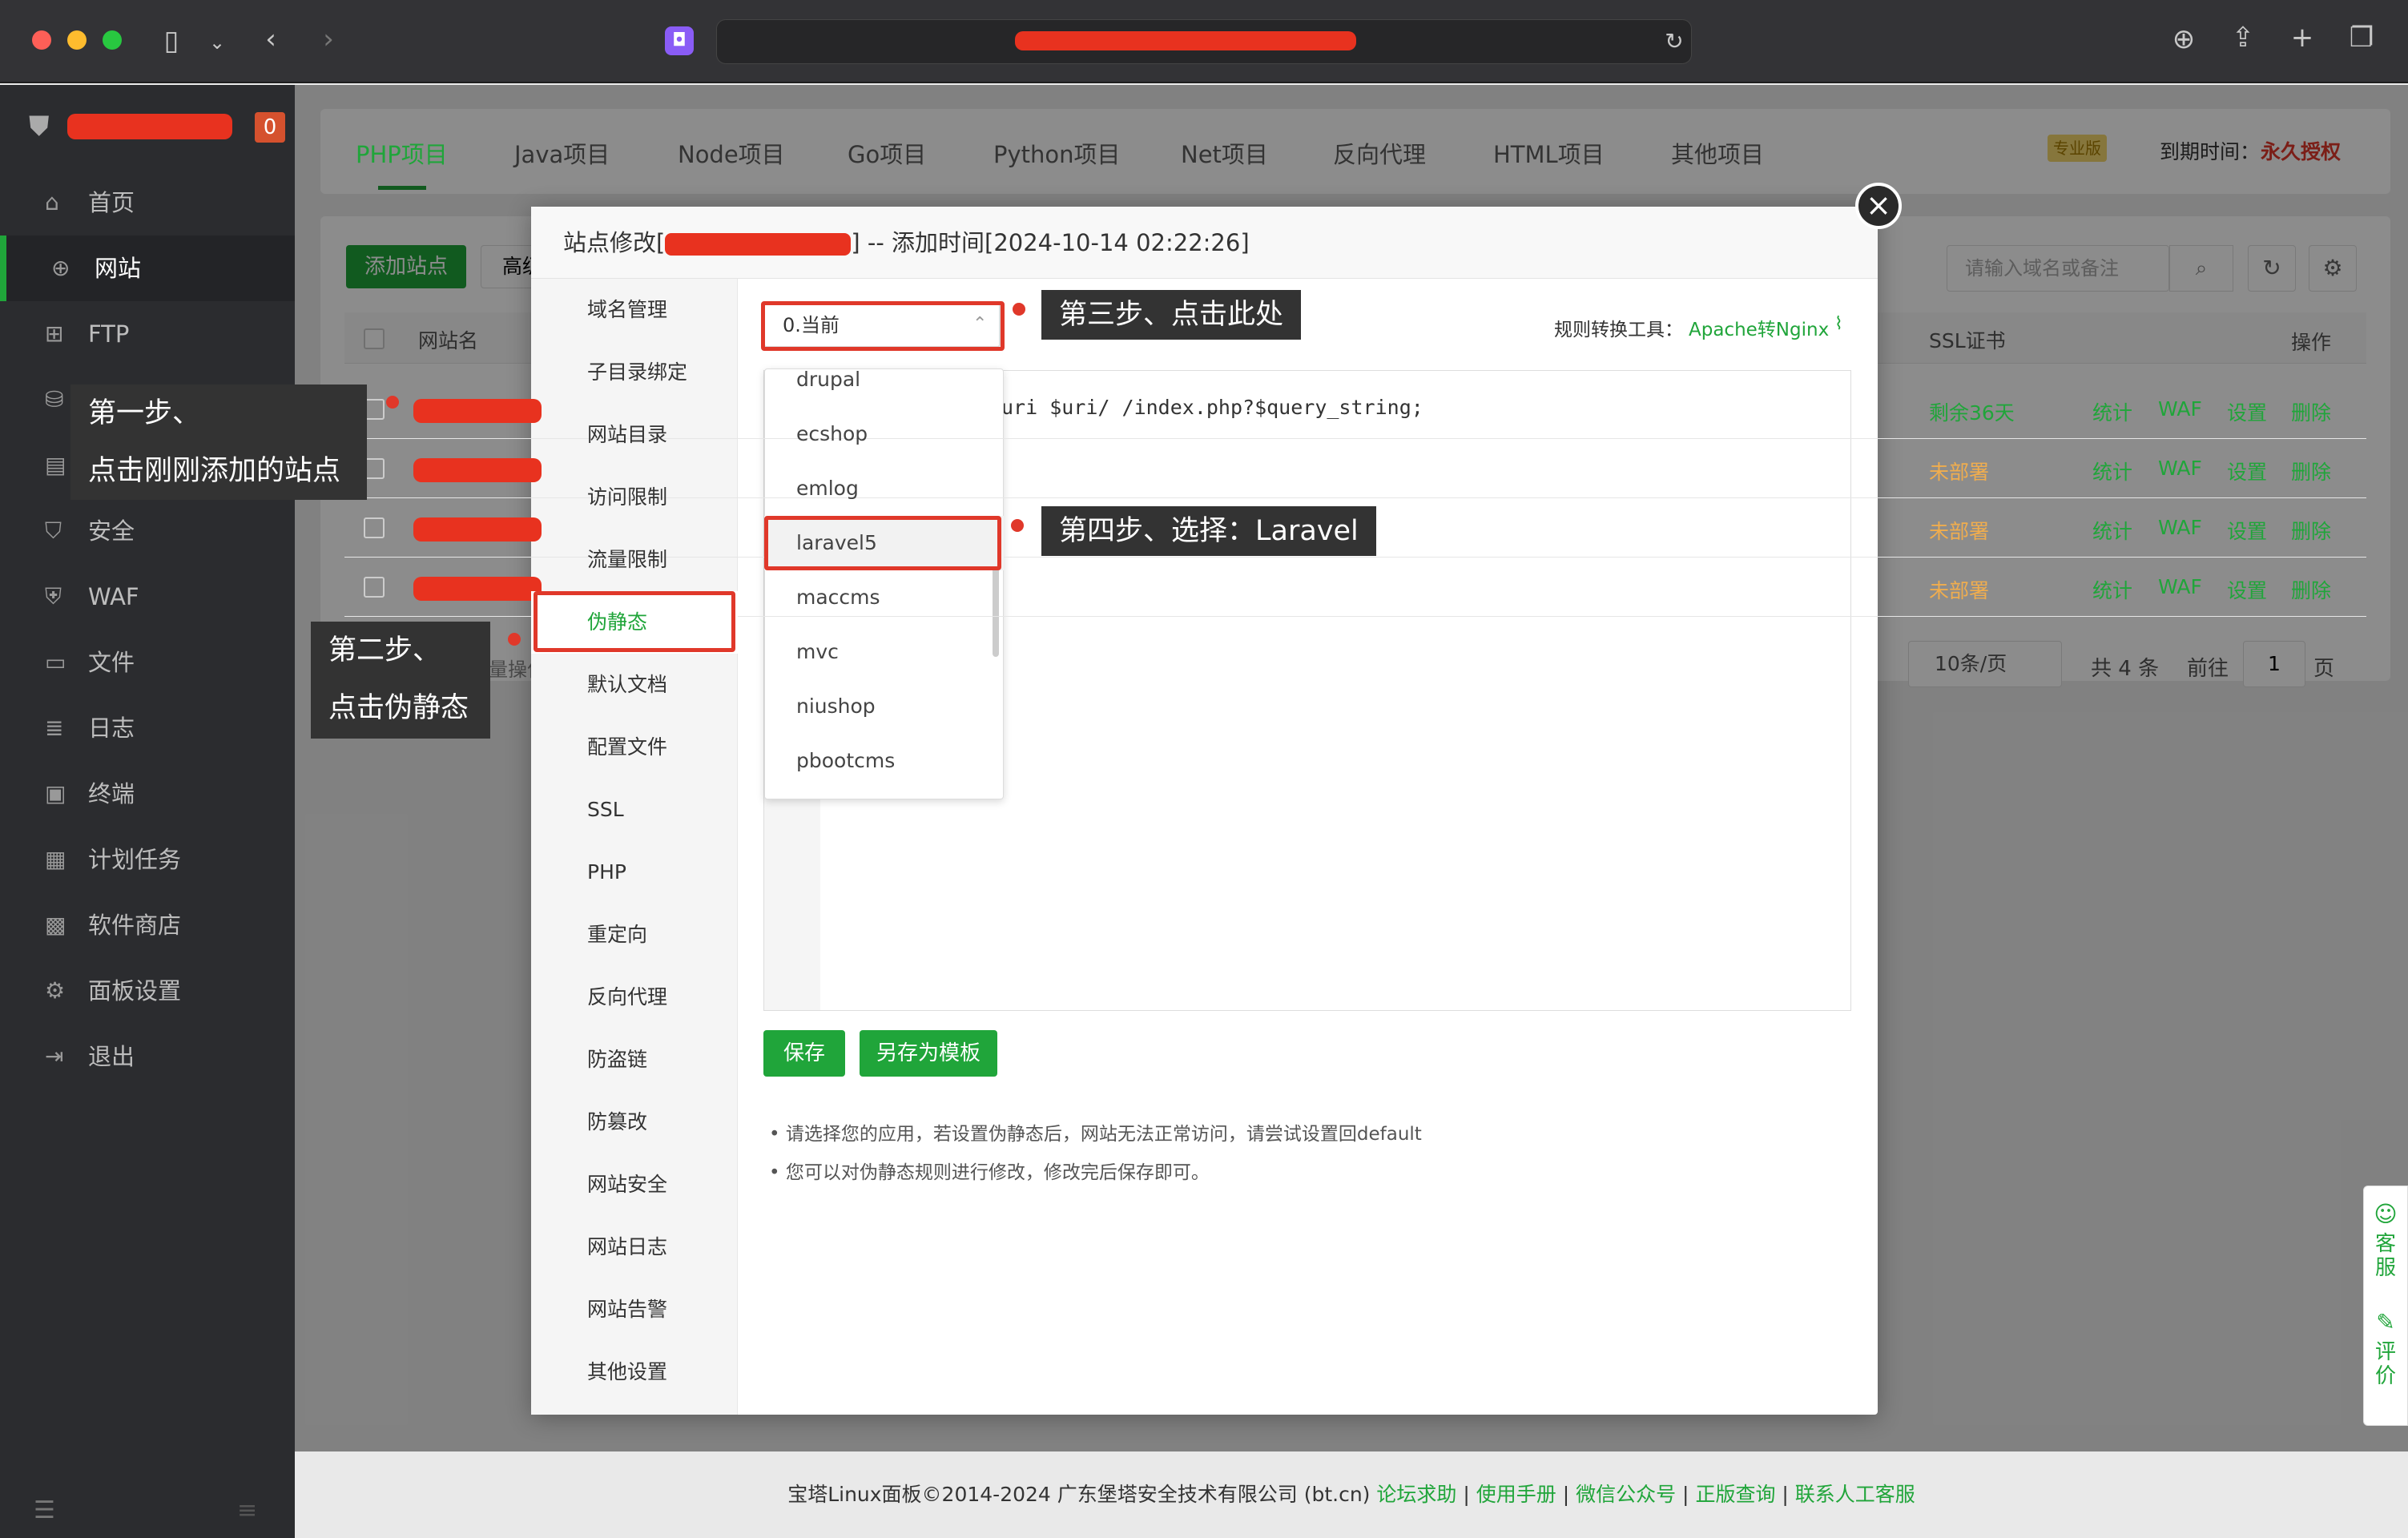  What do you see at coordinates (402, 153) in the screenshot?
I see `tab-0: PHP项目` at bounding box center [402, 153].